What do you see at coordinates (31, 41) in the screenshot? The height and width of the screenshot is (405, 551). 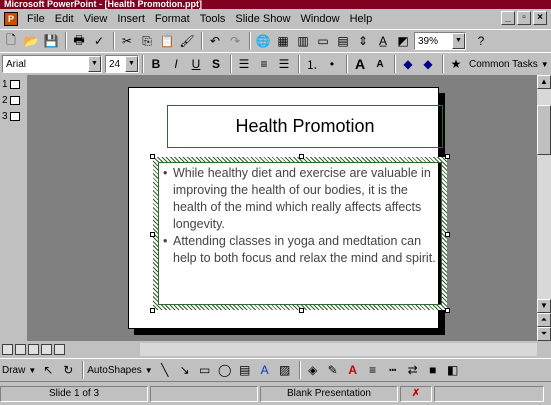 I see `open-icon: 📂` at bounding box center [31, 41].